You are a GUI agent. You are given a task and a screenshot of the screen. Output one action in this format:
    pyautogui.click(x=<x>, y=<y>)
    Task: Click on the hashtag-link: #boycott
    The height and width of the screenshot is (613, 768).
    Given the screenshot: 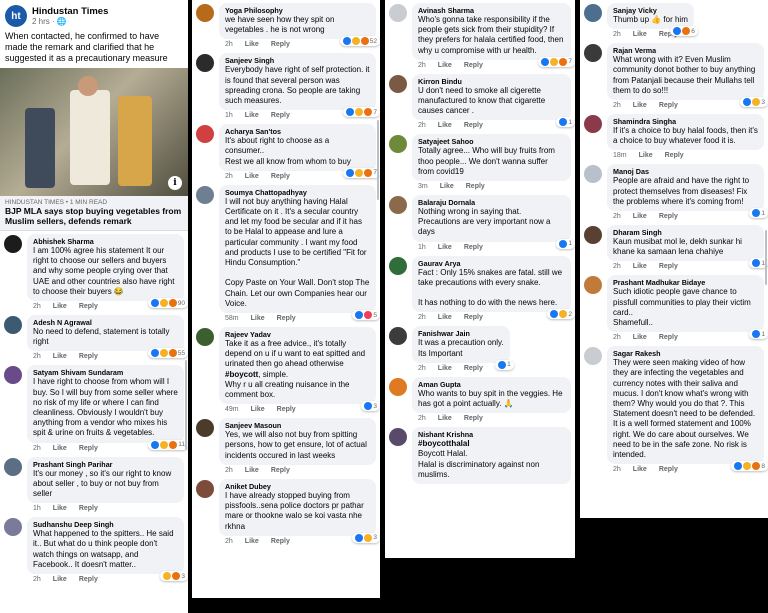 What is the action you would take?
    pyautogui.click(x=241, y=374)
    